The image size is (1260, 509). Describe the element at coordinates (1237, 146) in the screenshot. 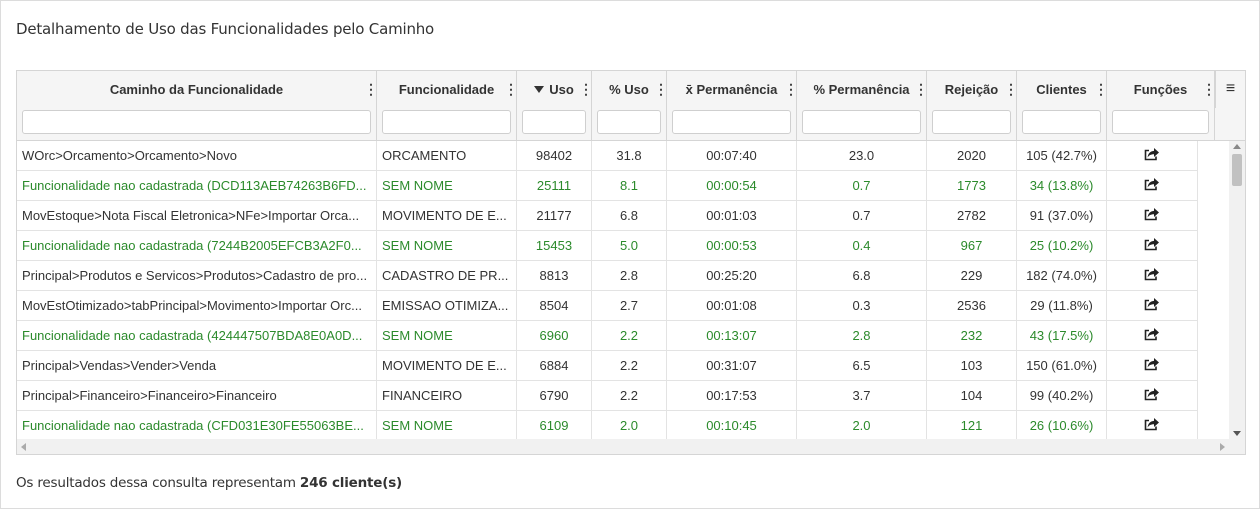

I see `scroll-up-arrow-icon` at that location.